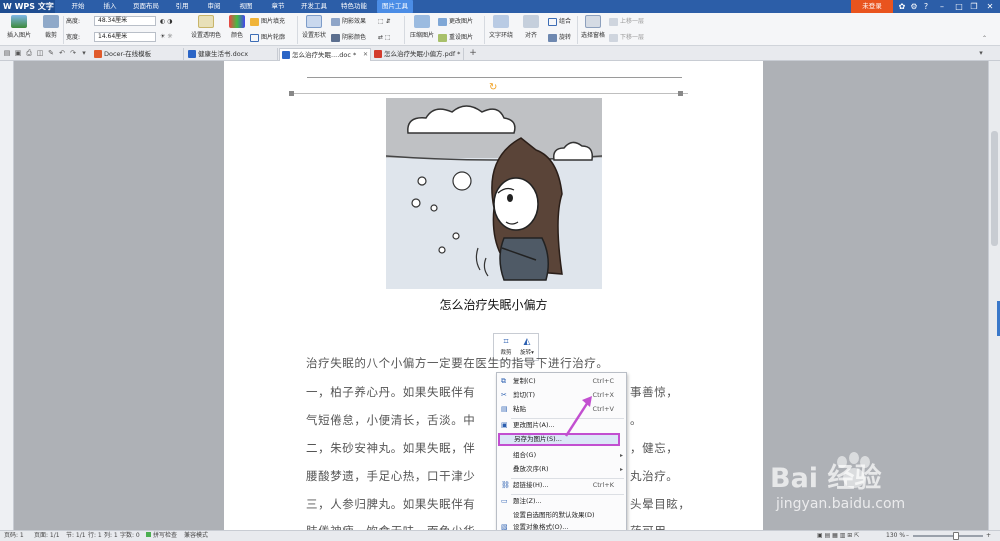 This screenshot has height=541, width=1000. I want to click on height-input: 48.34厘米, so click(125, 21).